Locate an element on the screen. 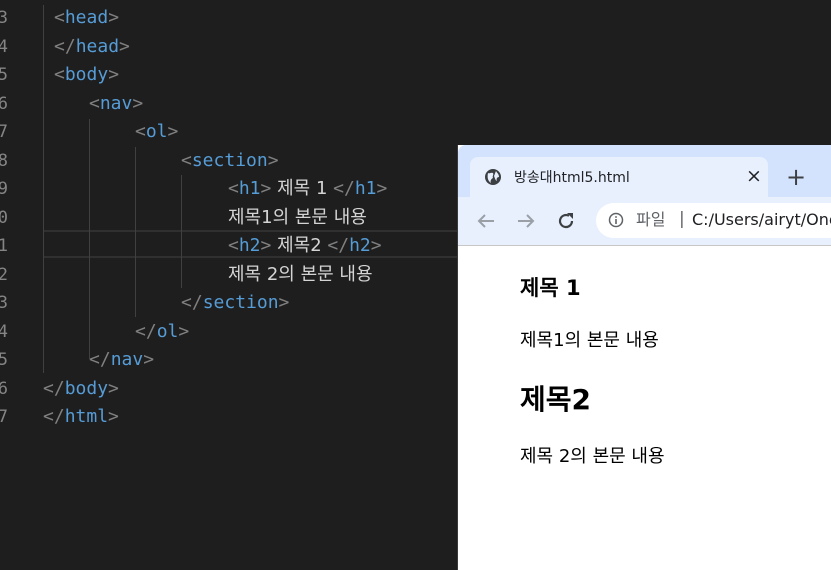 This screenshot has height=570, width=831. code-text: 제목 1 is located at coordinates (302, 188).